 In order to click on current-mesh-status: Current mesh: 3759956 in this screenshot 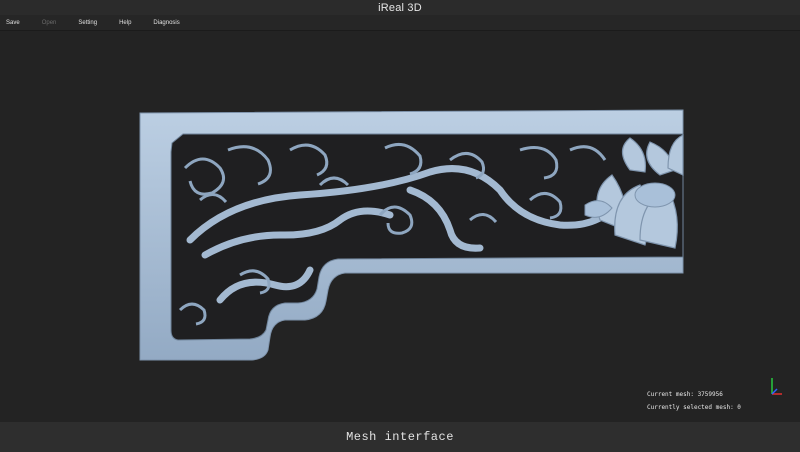, I will do `click(685, 394)`.